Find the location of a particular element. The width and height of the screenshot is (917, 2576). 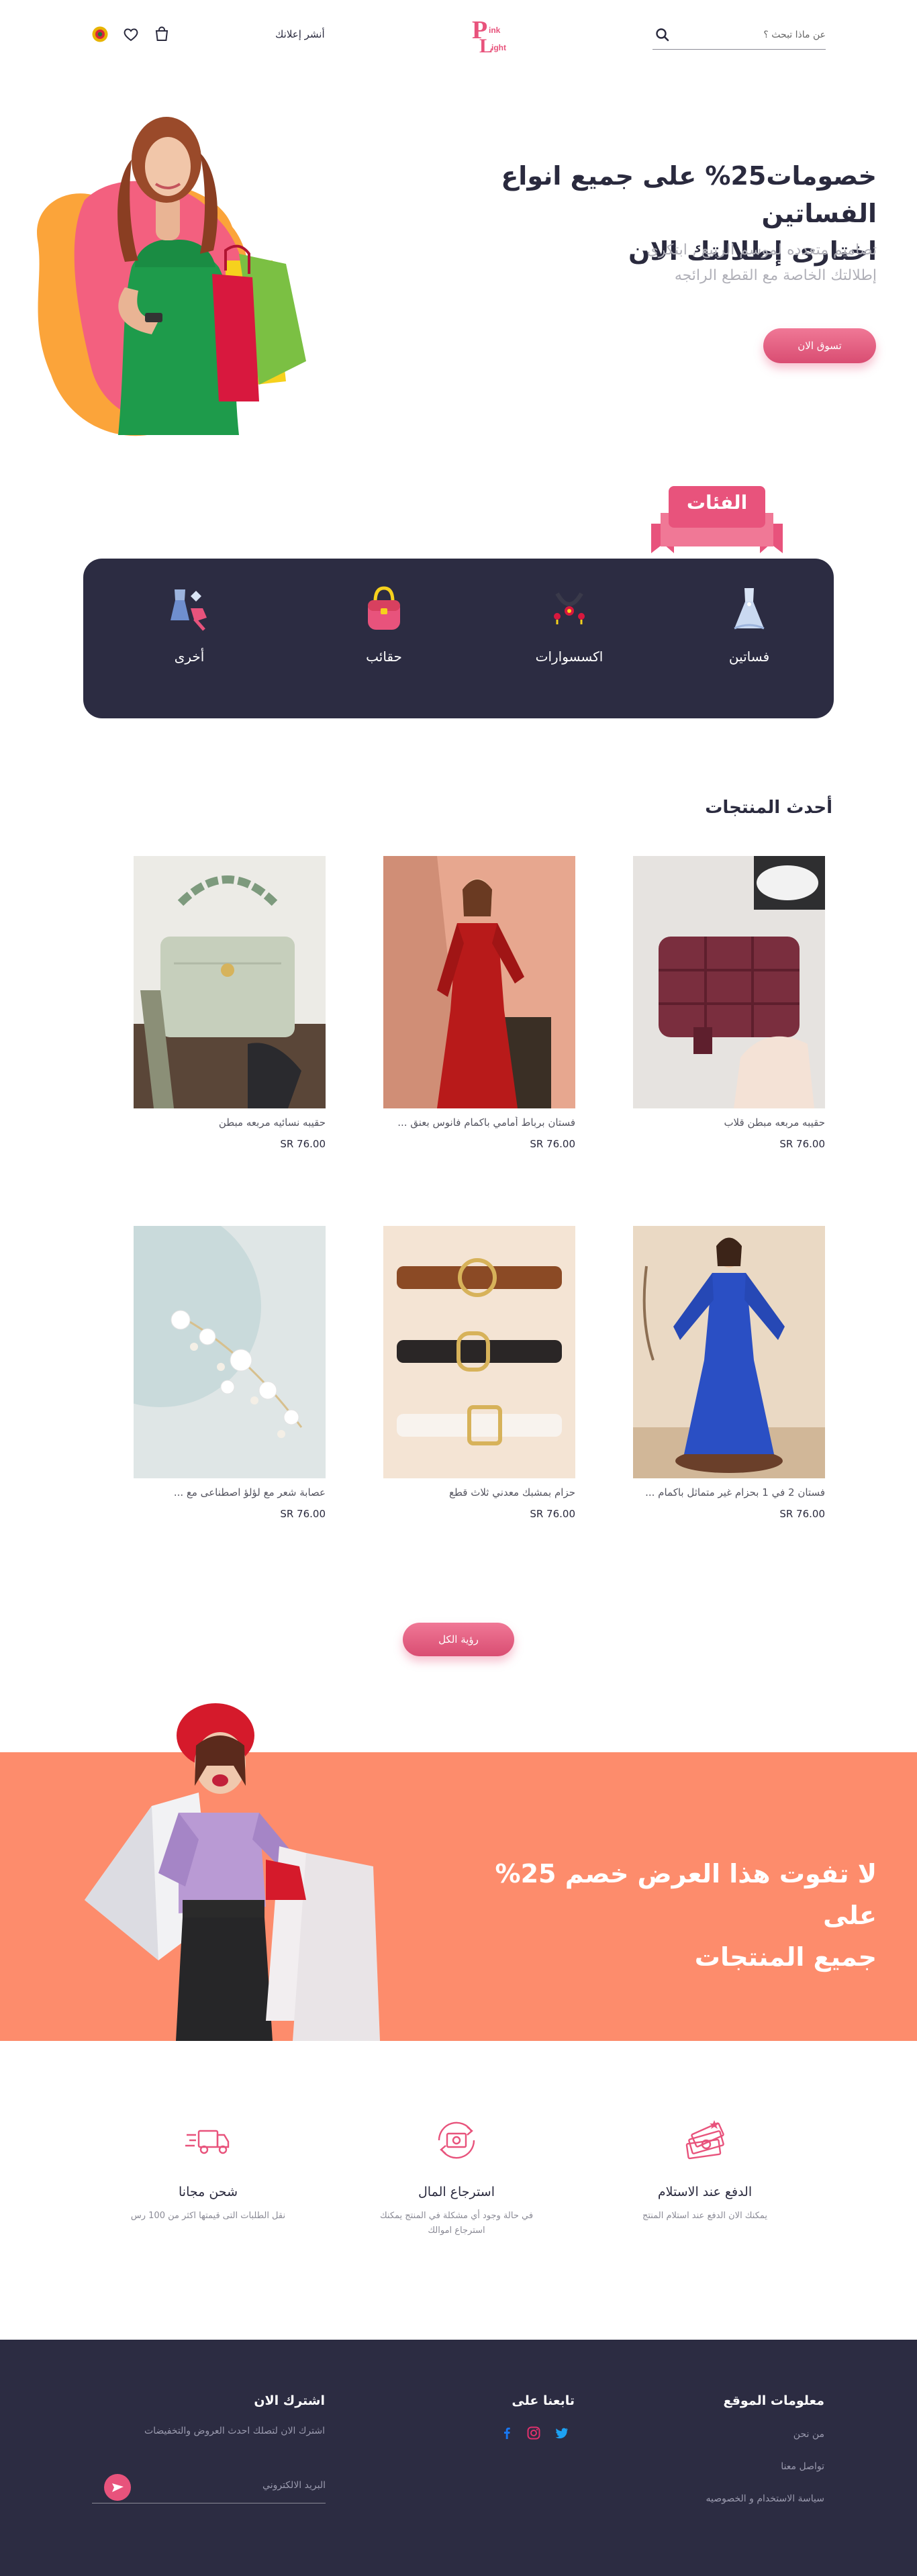

product-image-hair-band is located at coordinates (230, 1352).